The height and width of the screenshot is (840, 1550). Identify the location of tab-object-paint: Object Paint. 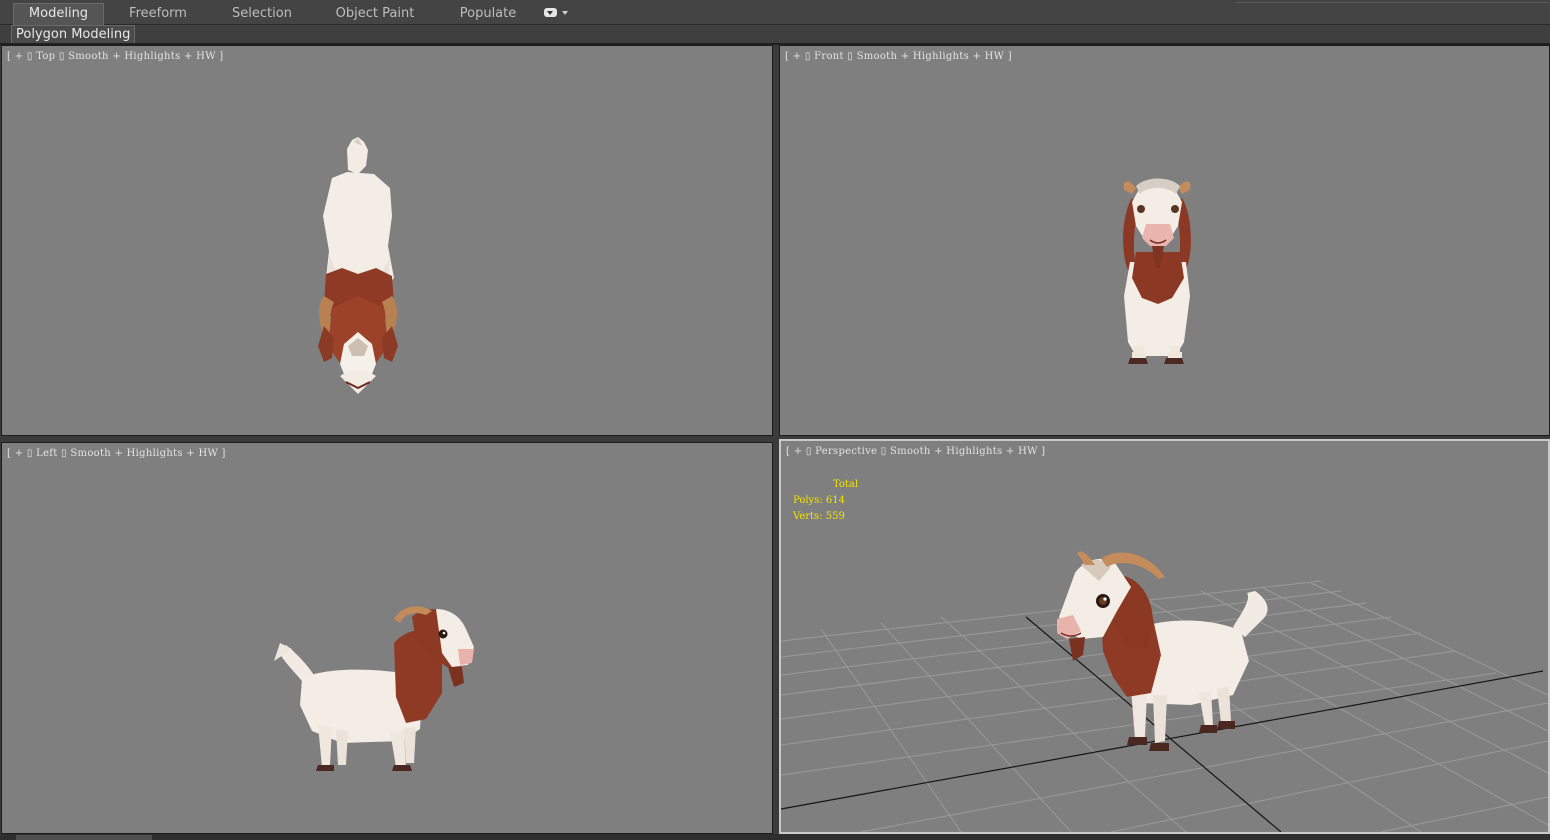
(375, 14).